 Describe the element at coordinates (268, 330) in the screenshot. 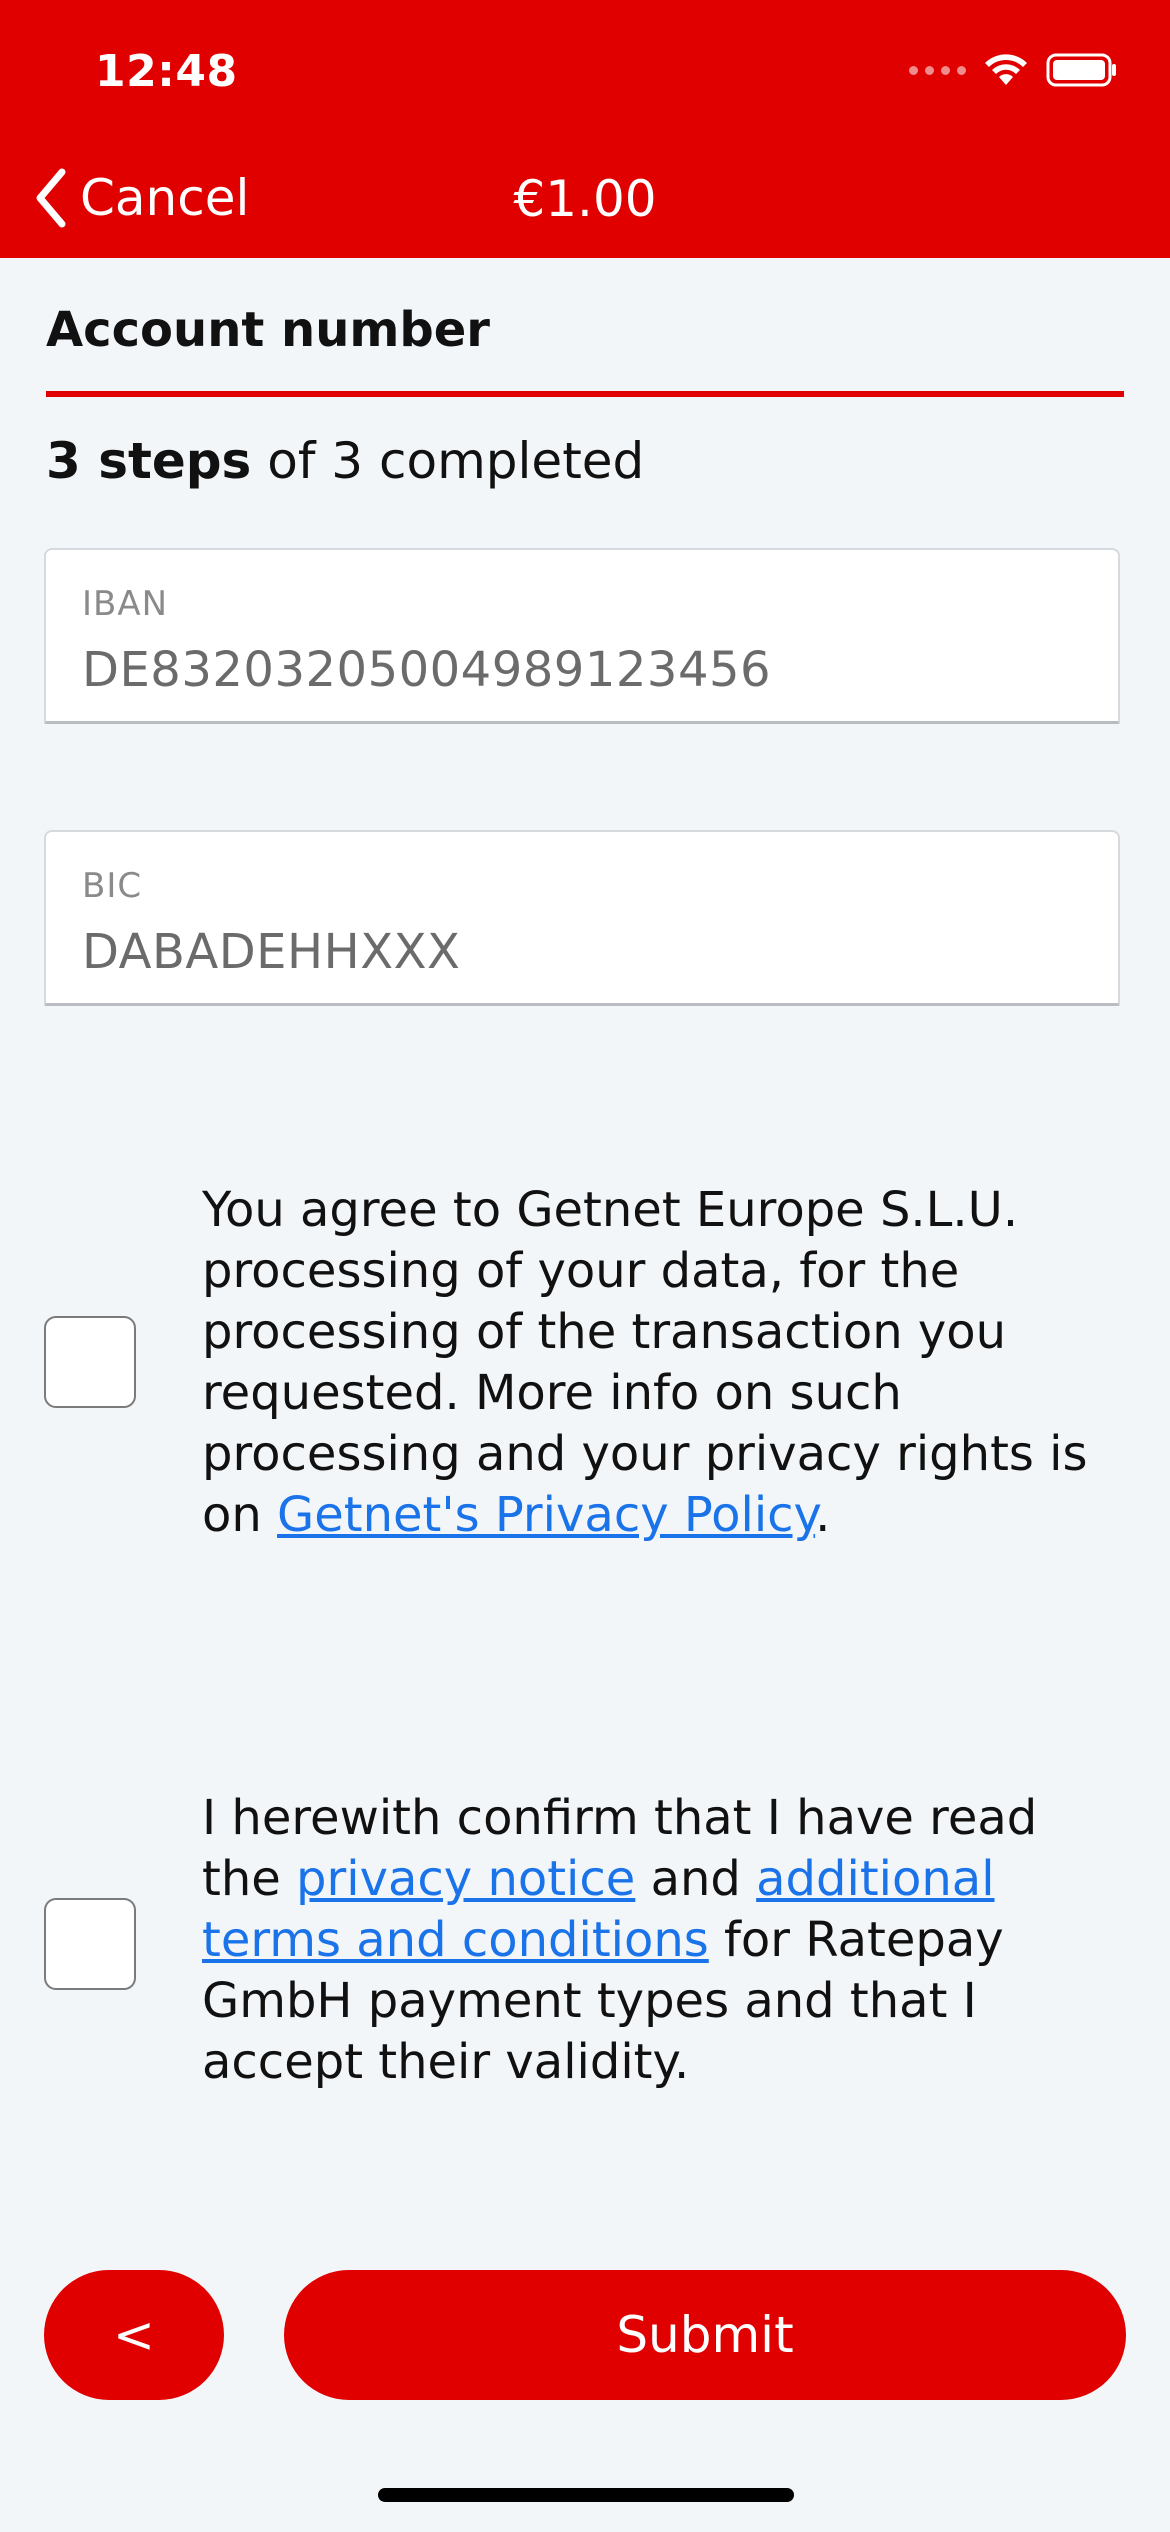

I see `section-title: Account number` at that location.